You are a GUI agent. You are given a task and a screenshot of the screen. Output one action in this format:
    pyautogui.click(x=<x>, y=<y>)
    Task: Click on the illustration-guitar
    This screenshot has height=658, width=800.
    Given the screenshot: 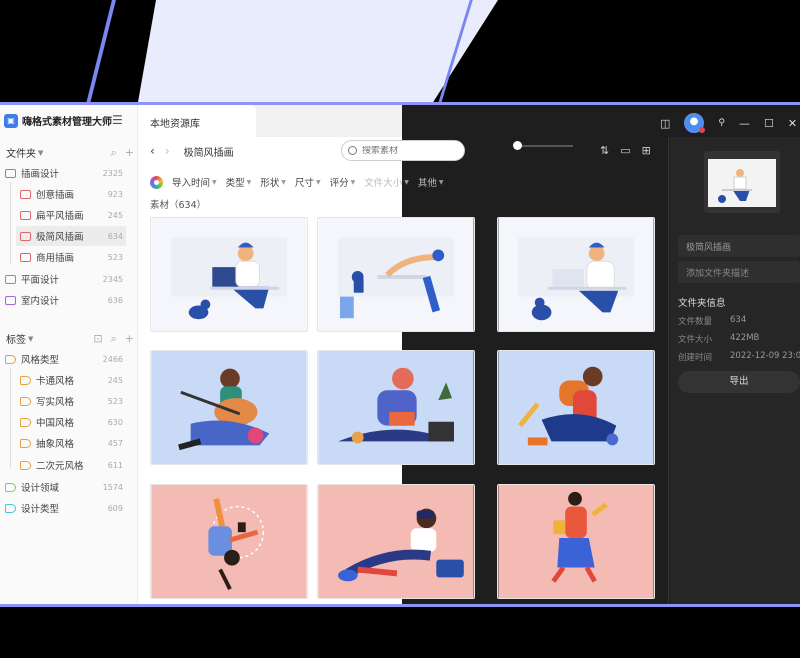 What is the action you would take?
    pyautogui.click(x=229, y=407)
    